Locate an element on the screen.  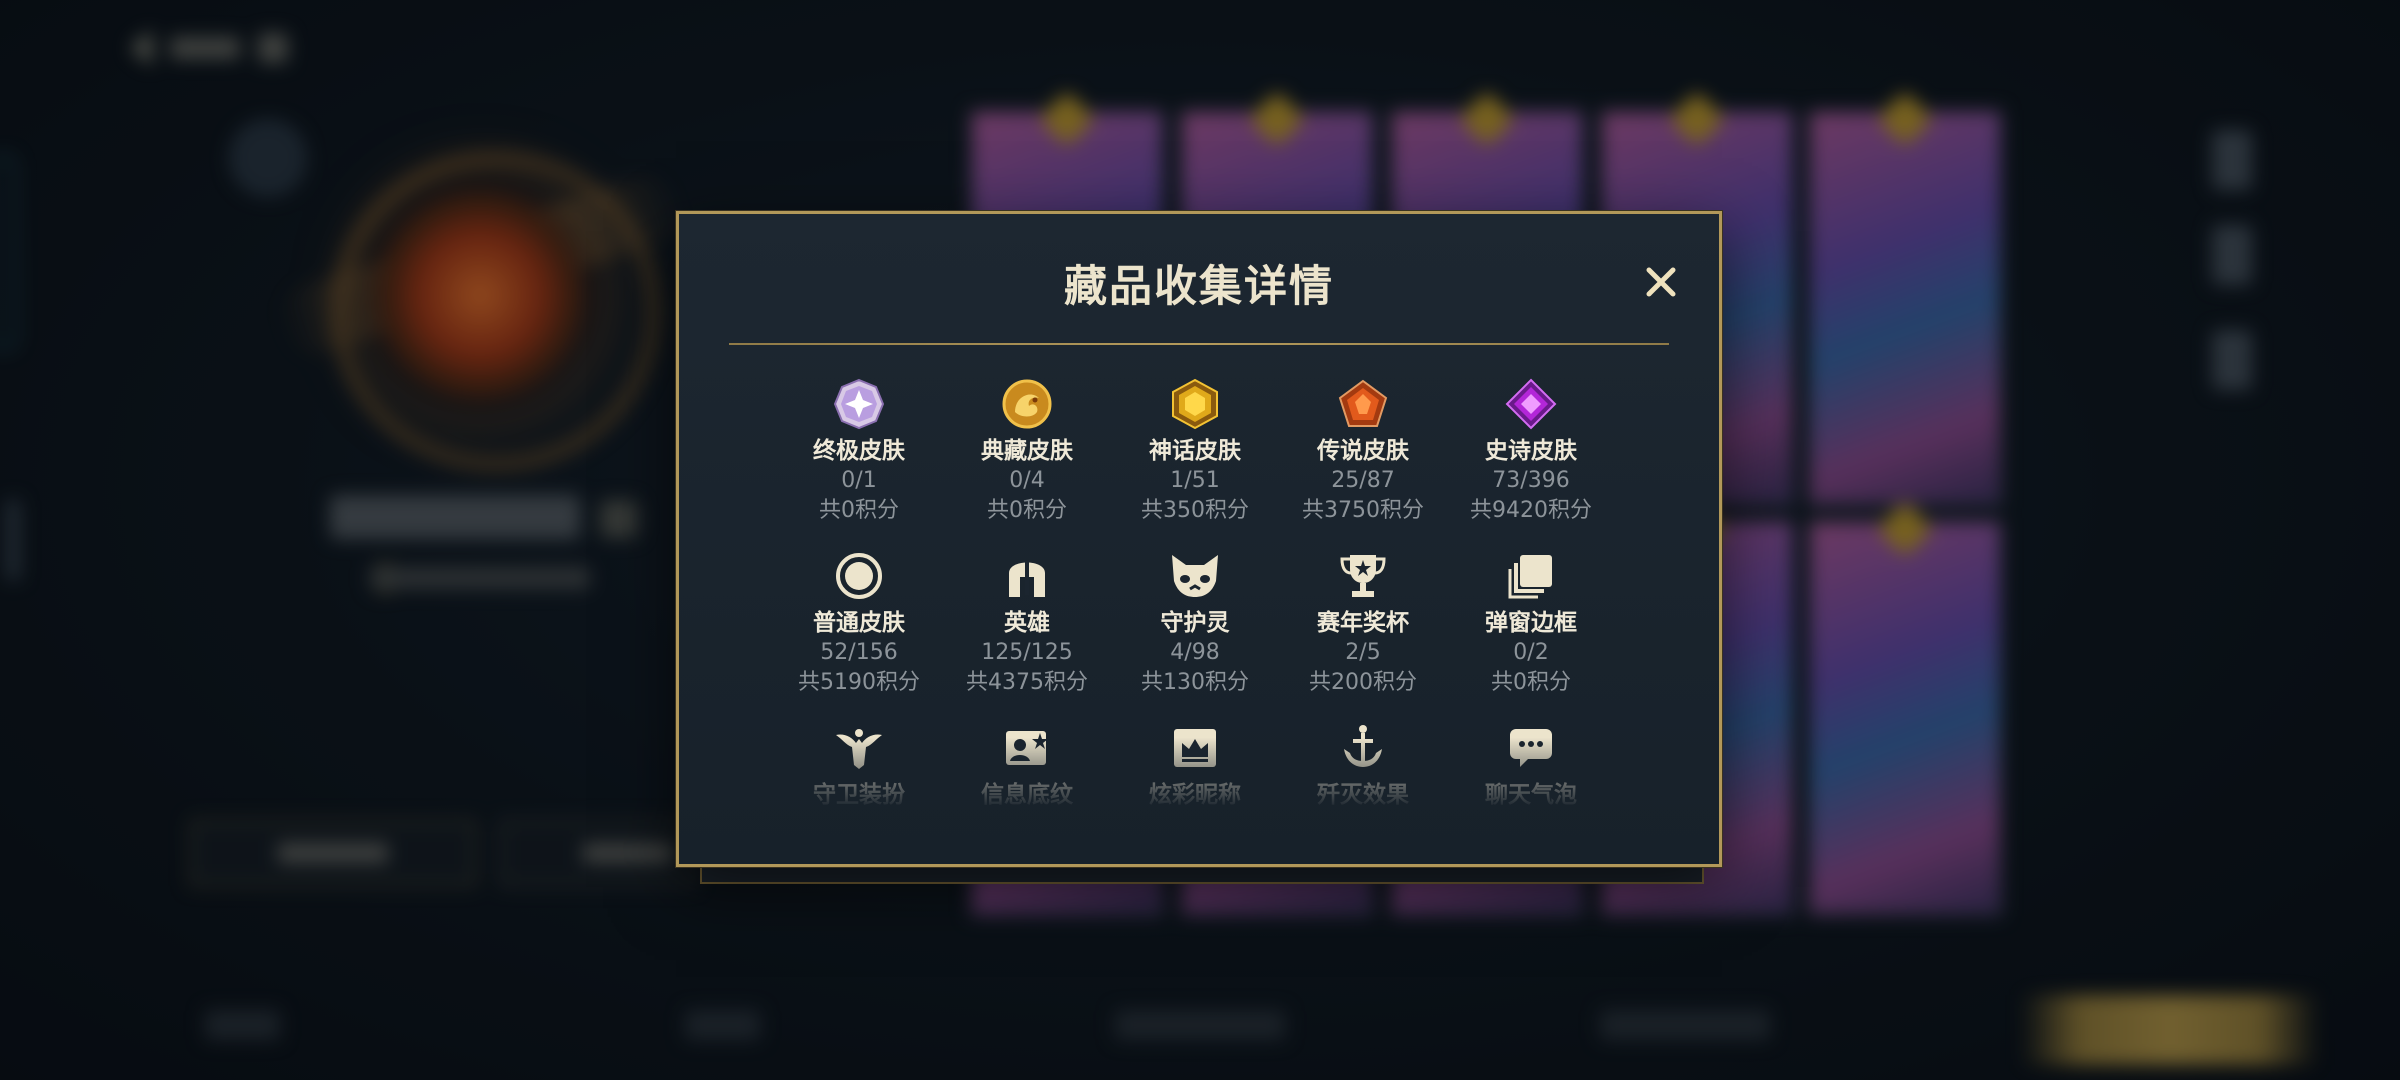
category-count: 4/98 is located at coordinates (1195, 652).